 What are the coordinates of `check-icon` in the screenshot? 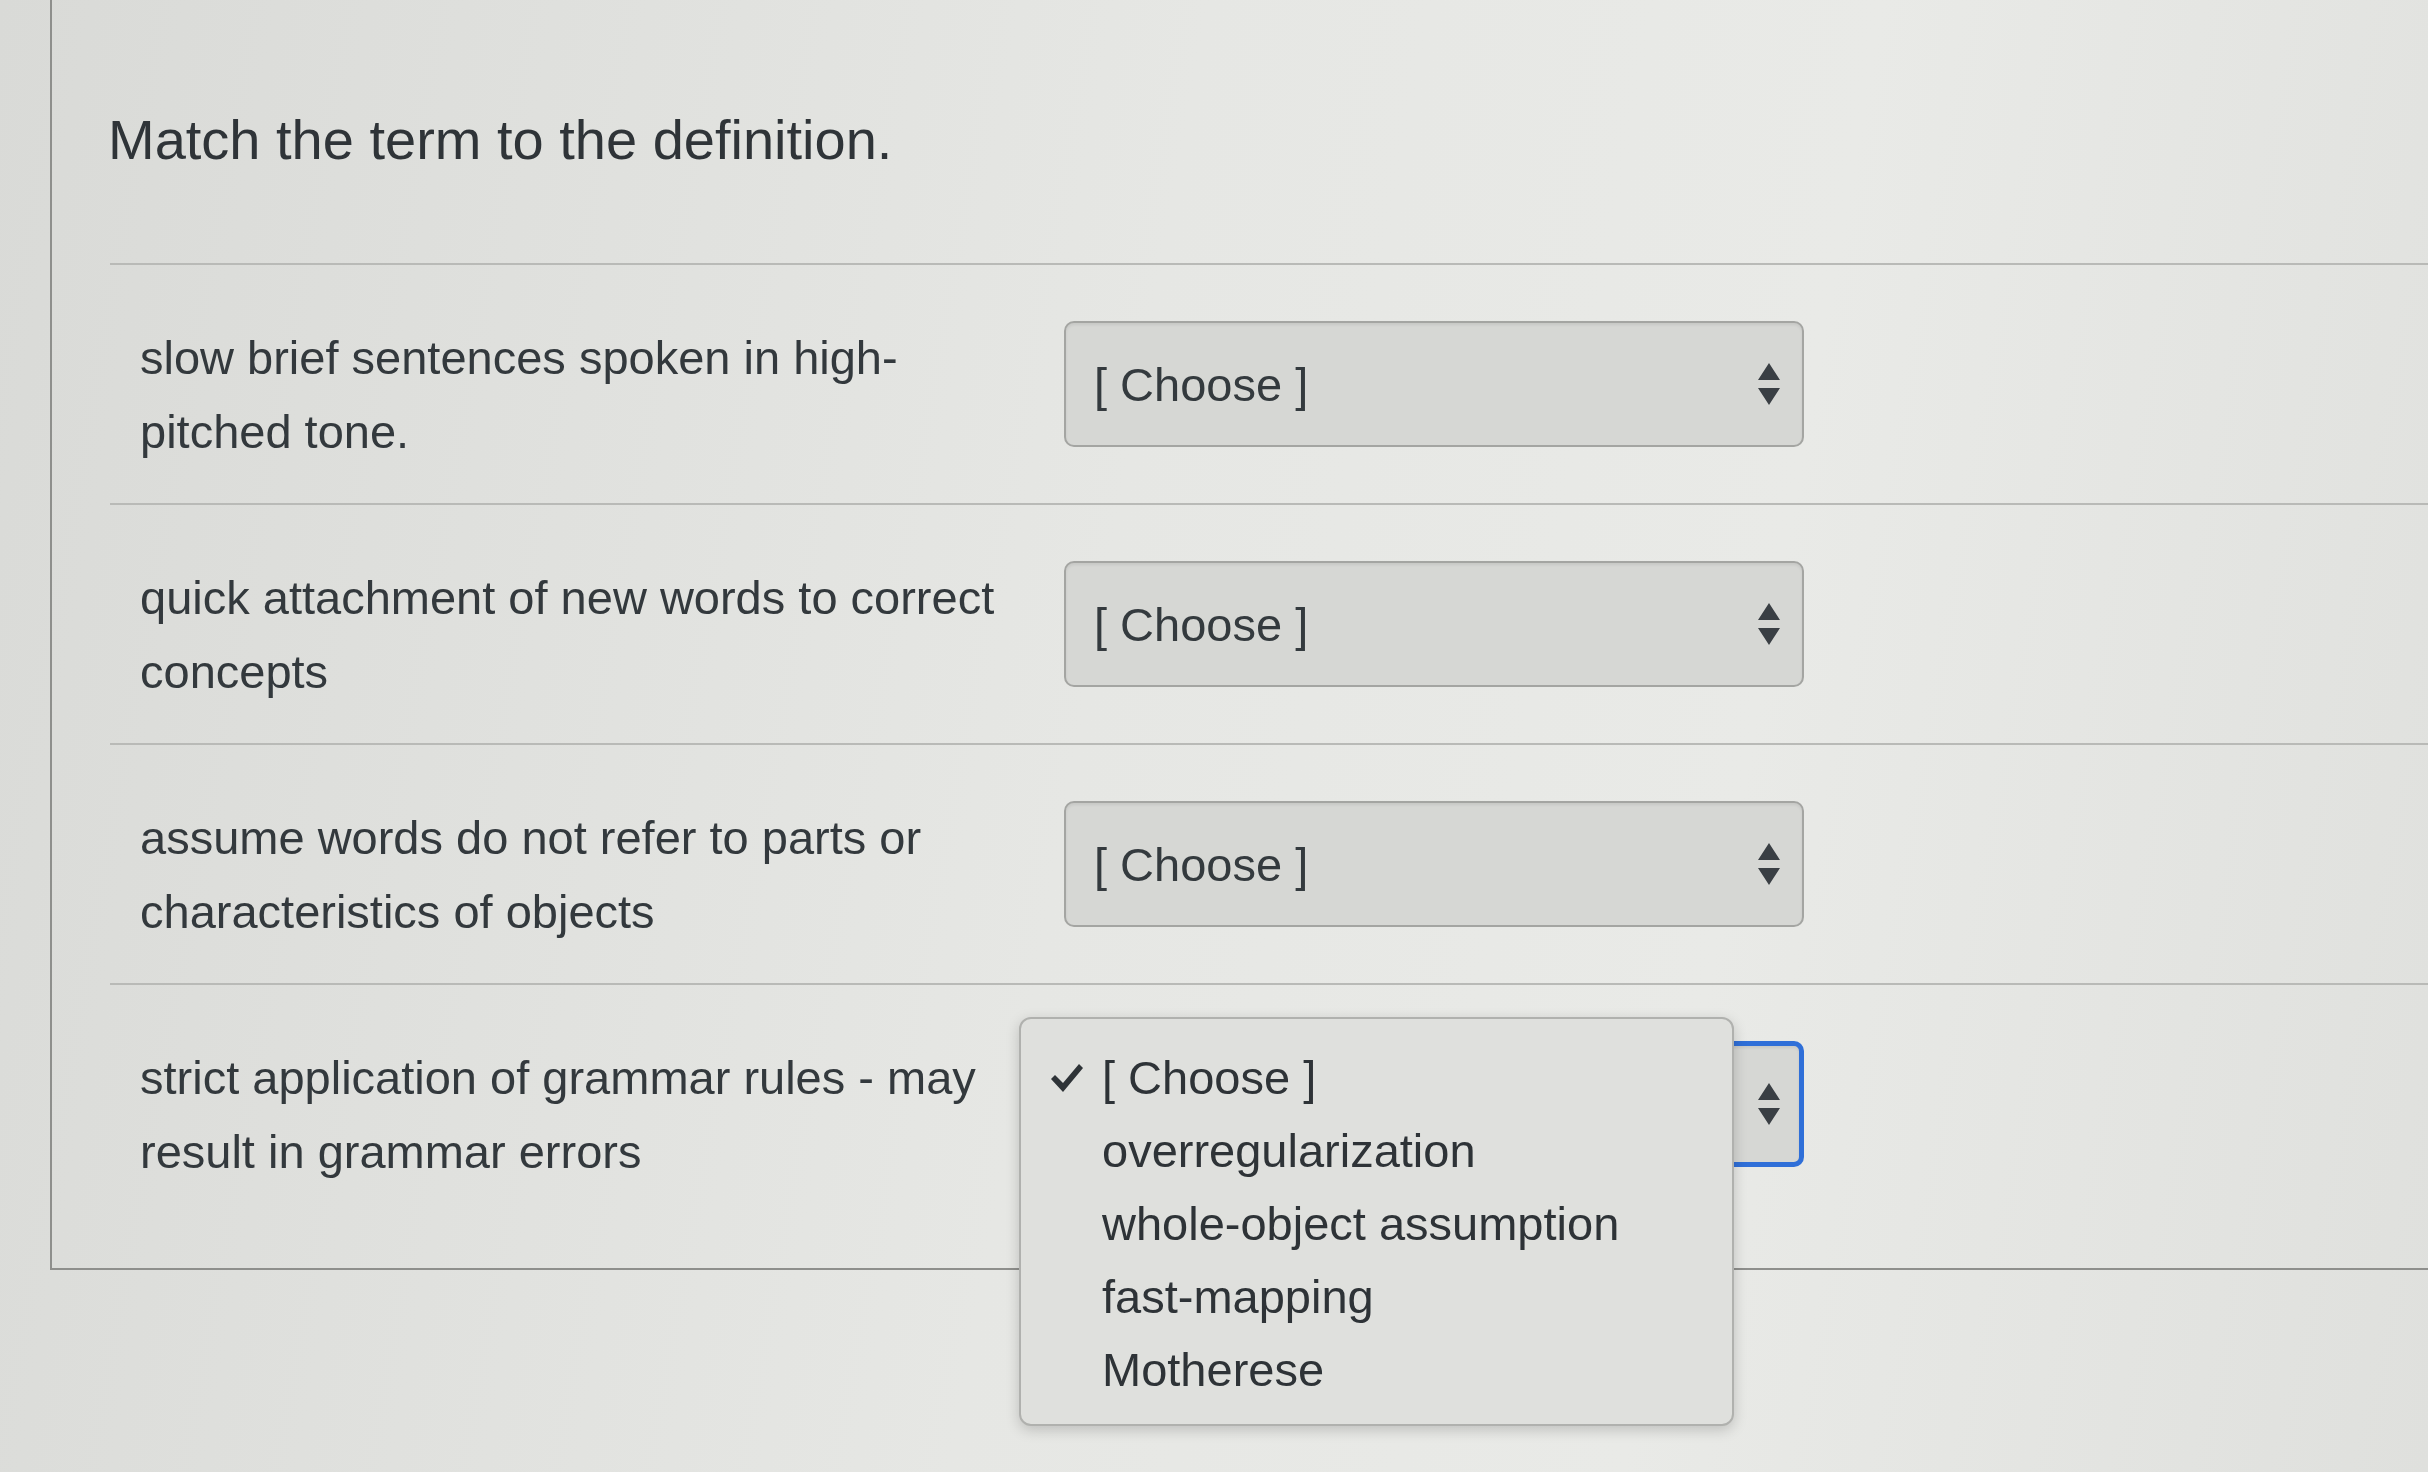 It's located at (1067, 1077).